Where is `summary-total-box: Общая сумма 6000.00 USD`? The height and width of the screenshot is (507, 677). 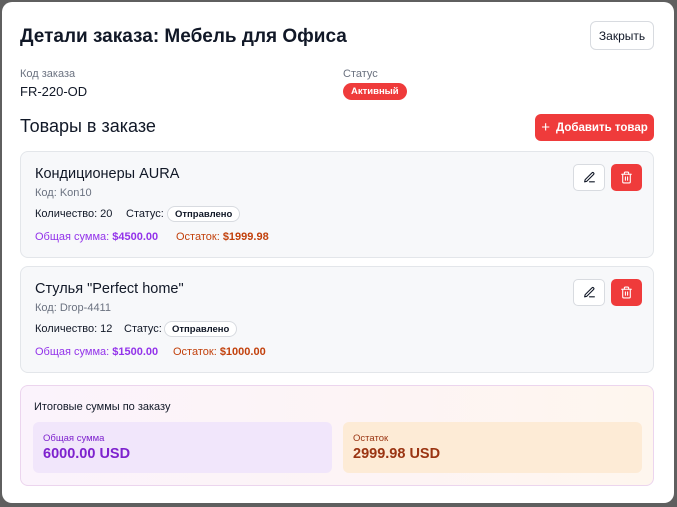 summary-total-box: Общая сумма 6000.00 USD is located at coordinates (182, 447).